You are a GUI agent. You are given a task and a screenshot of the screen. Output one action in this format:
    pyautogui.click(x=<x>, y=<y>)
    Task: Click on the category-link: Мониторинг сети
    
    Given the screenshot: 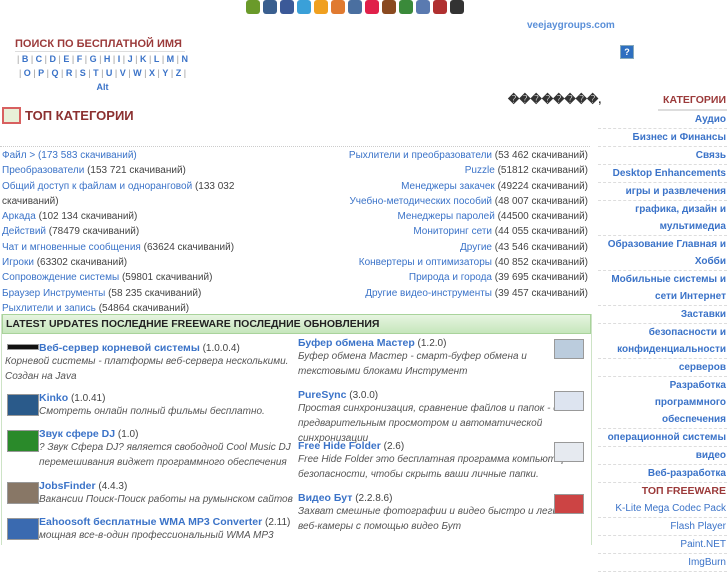 What is the action you would take?
    pyautogui.click(x=452, y=231)
    